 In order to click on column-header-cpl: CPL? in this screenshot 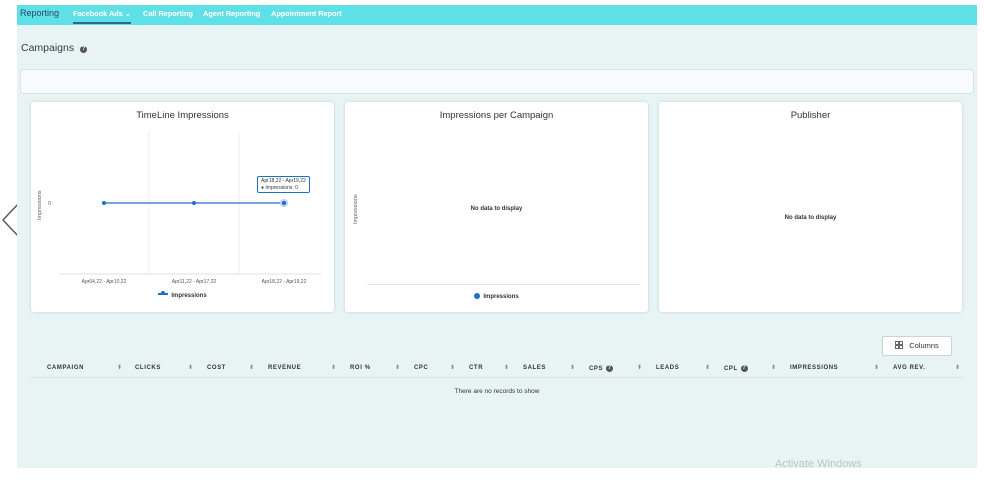, I will do `click(736, 368)`.